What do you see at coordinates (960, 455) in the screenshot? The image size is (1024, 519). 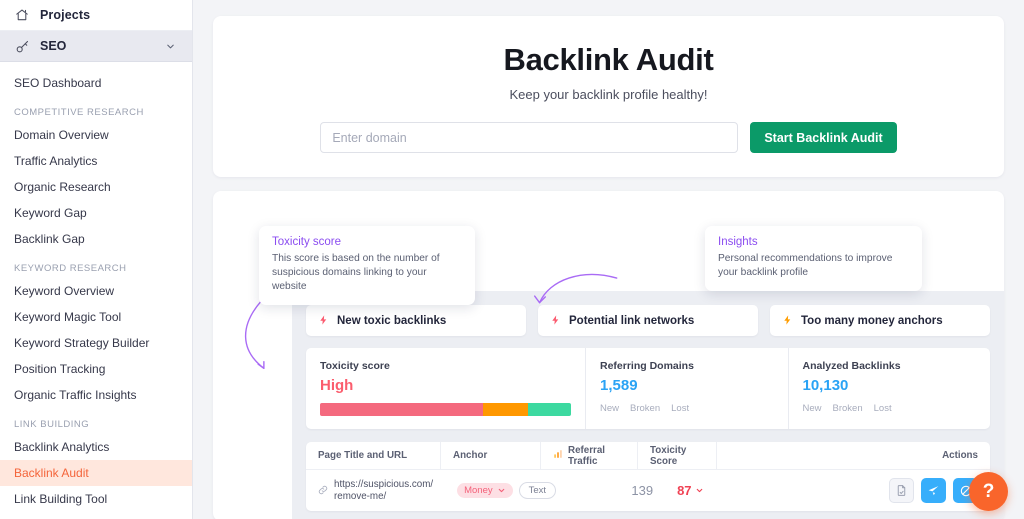 I see `table-header-label: Actions` at bounding box center [960, 455].